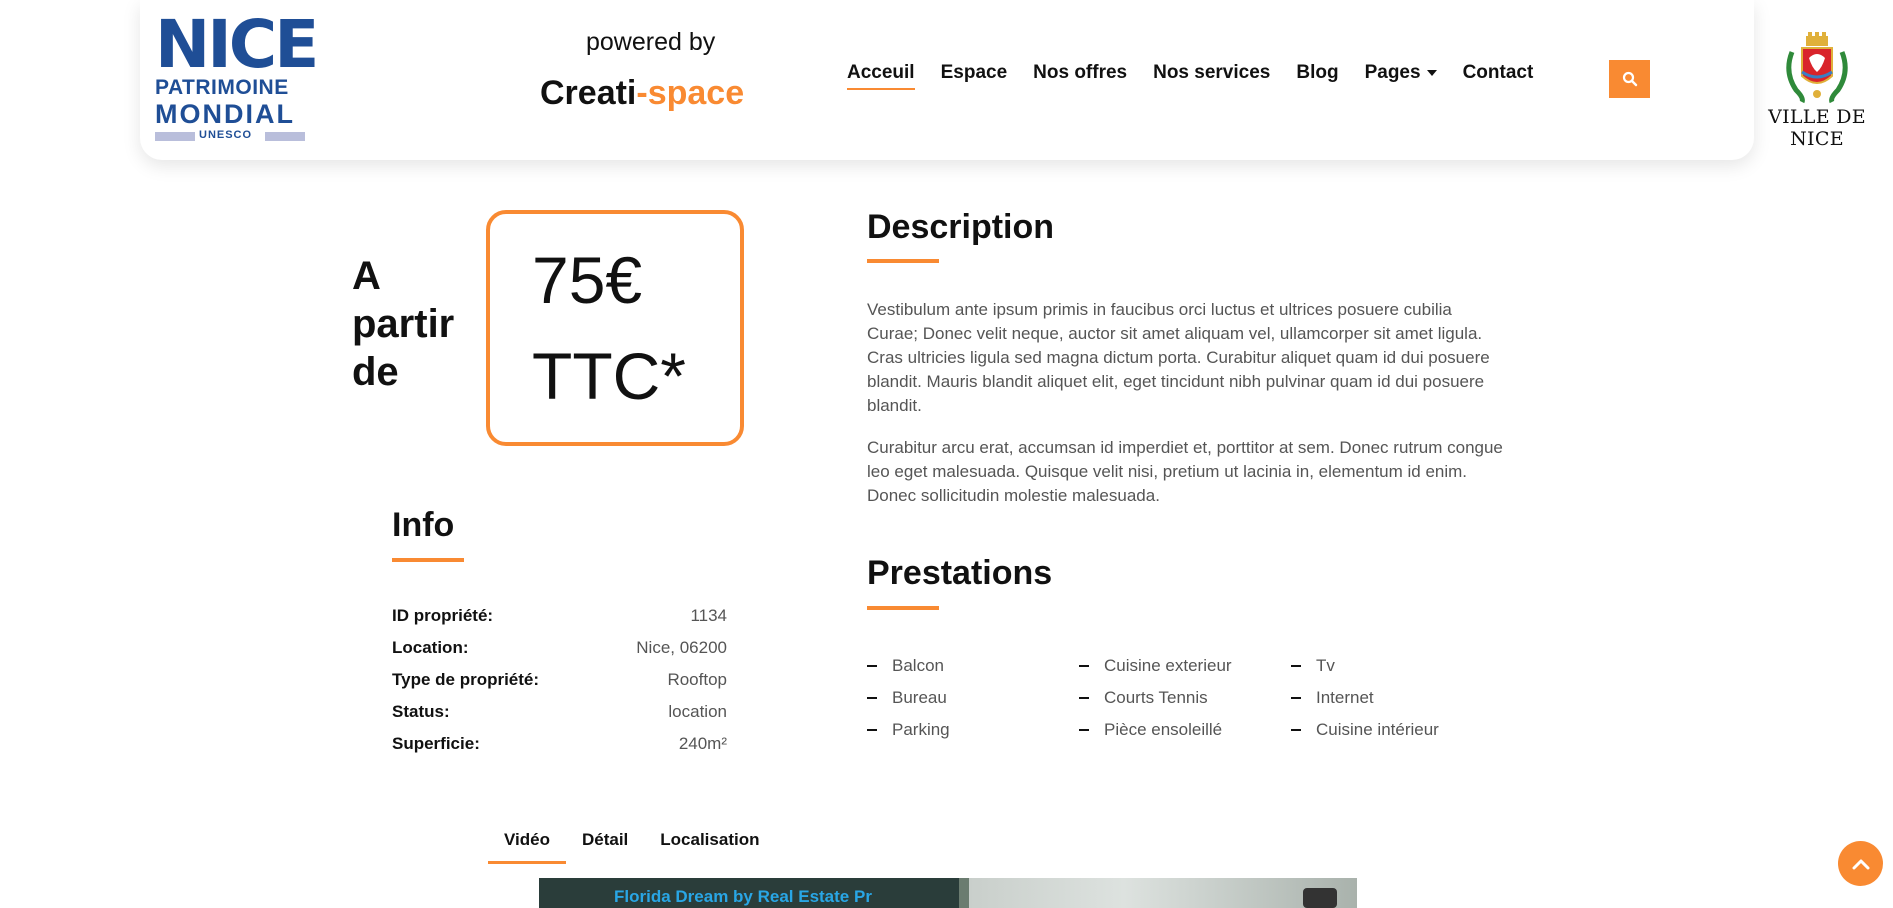  Describe the element at coordinates (697, 711) in the screenshot. I see `info-value: location` at that location.